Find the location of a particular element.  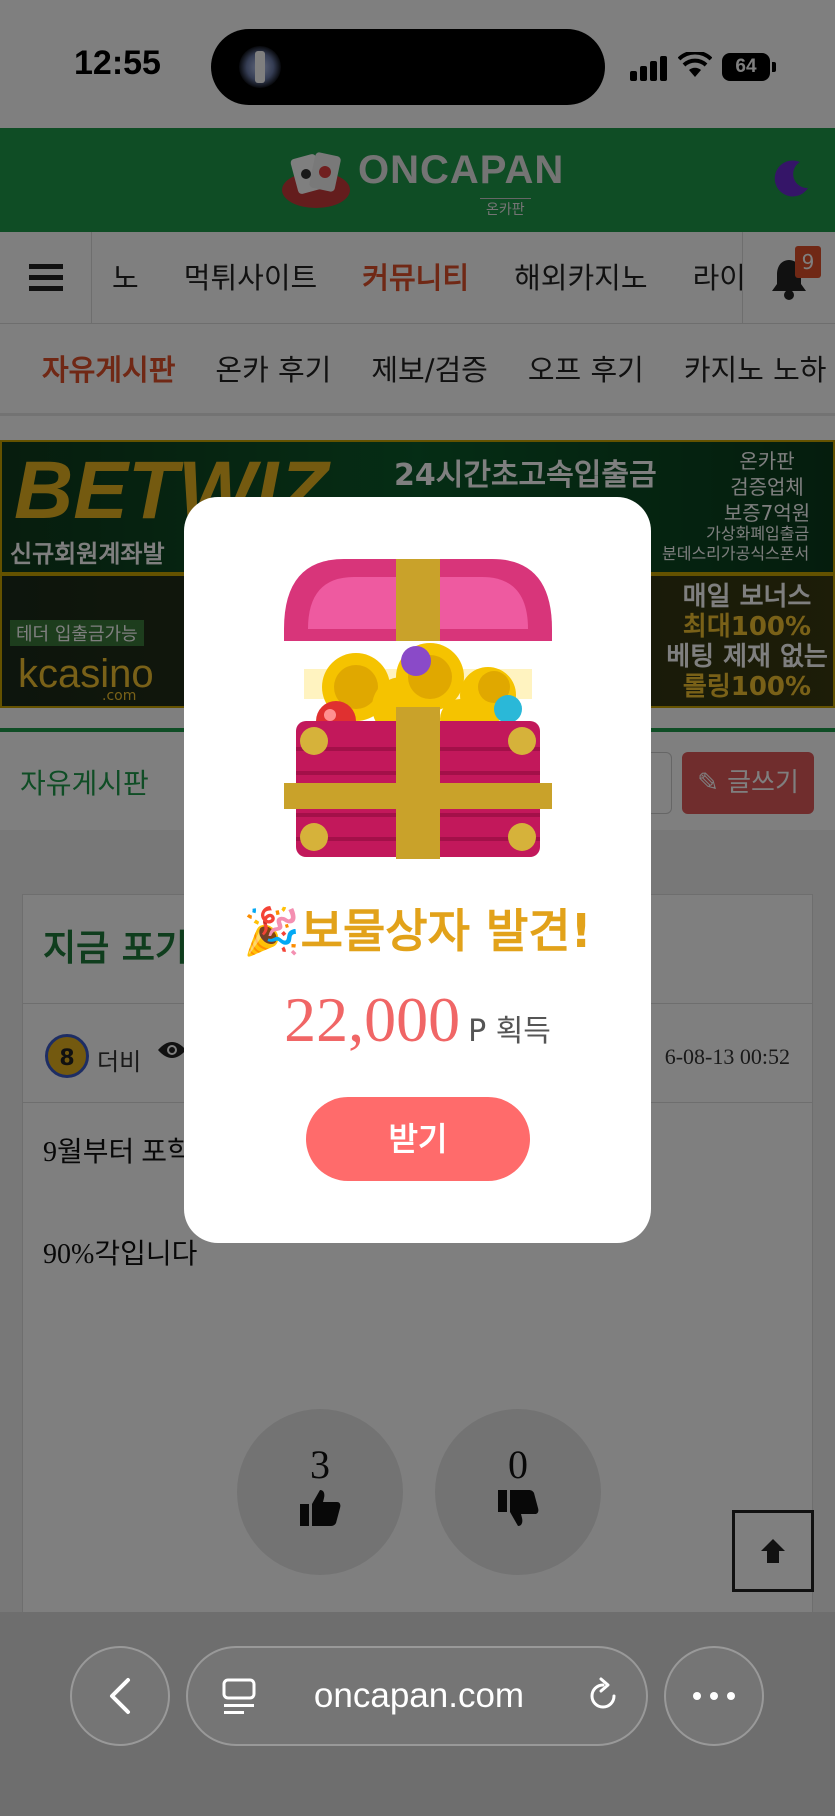

reward-unit: P 획득 is located at coordinates (509, 1031).